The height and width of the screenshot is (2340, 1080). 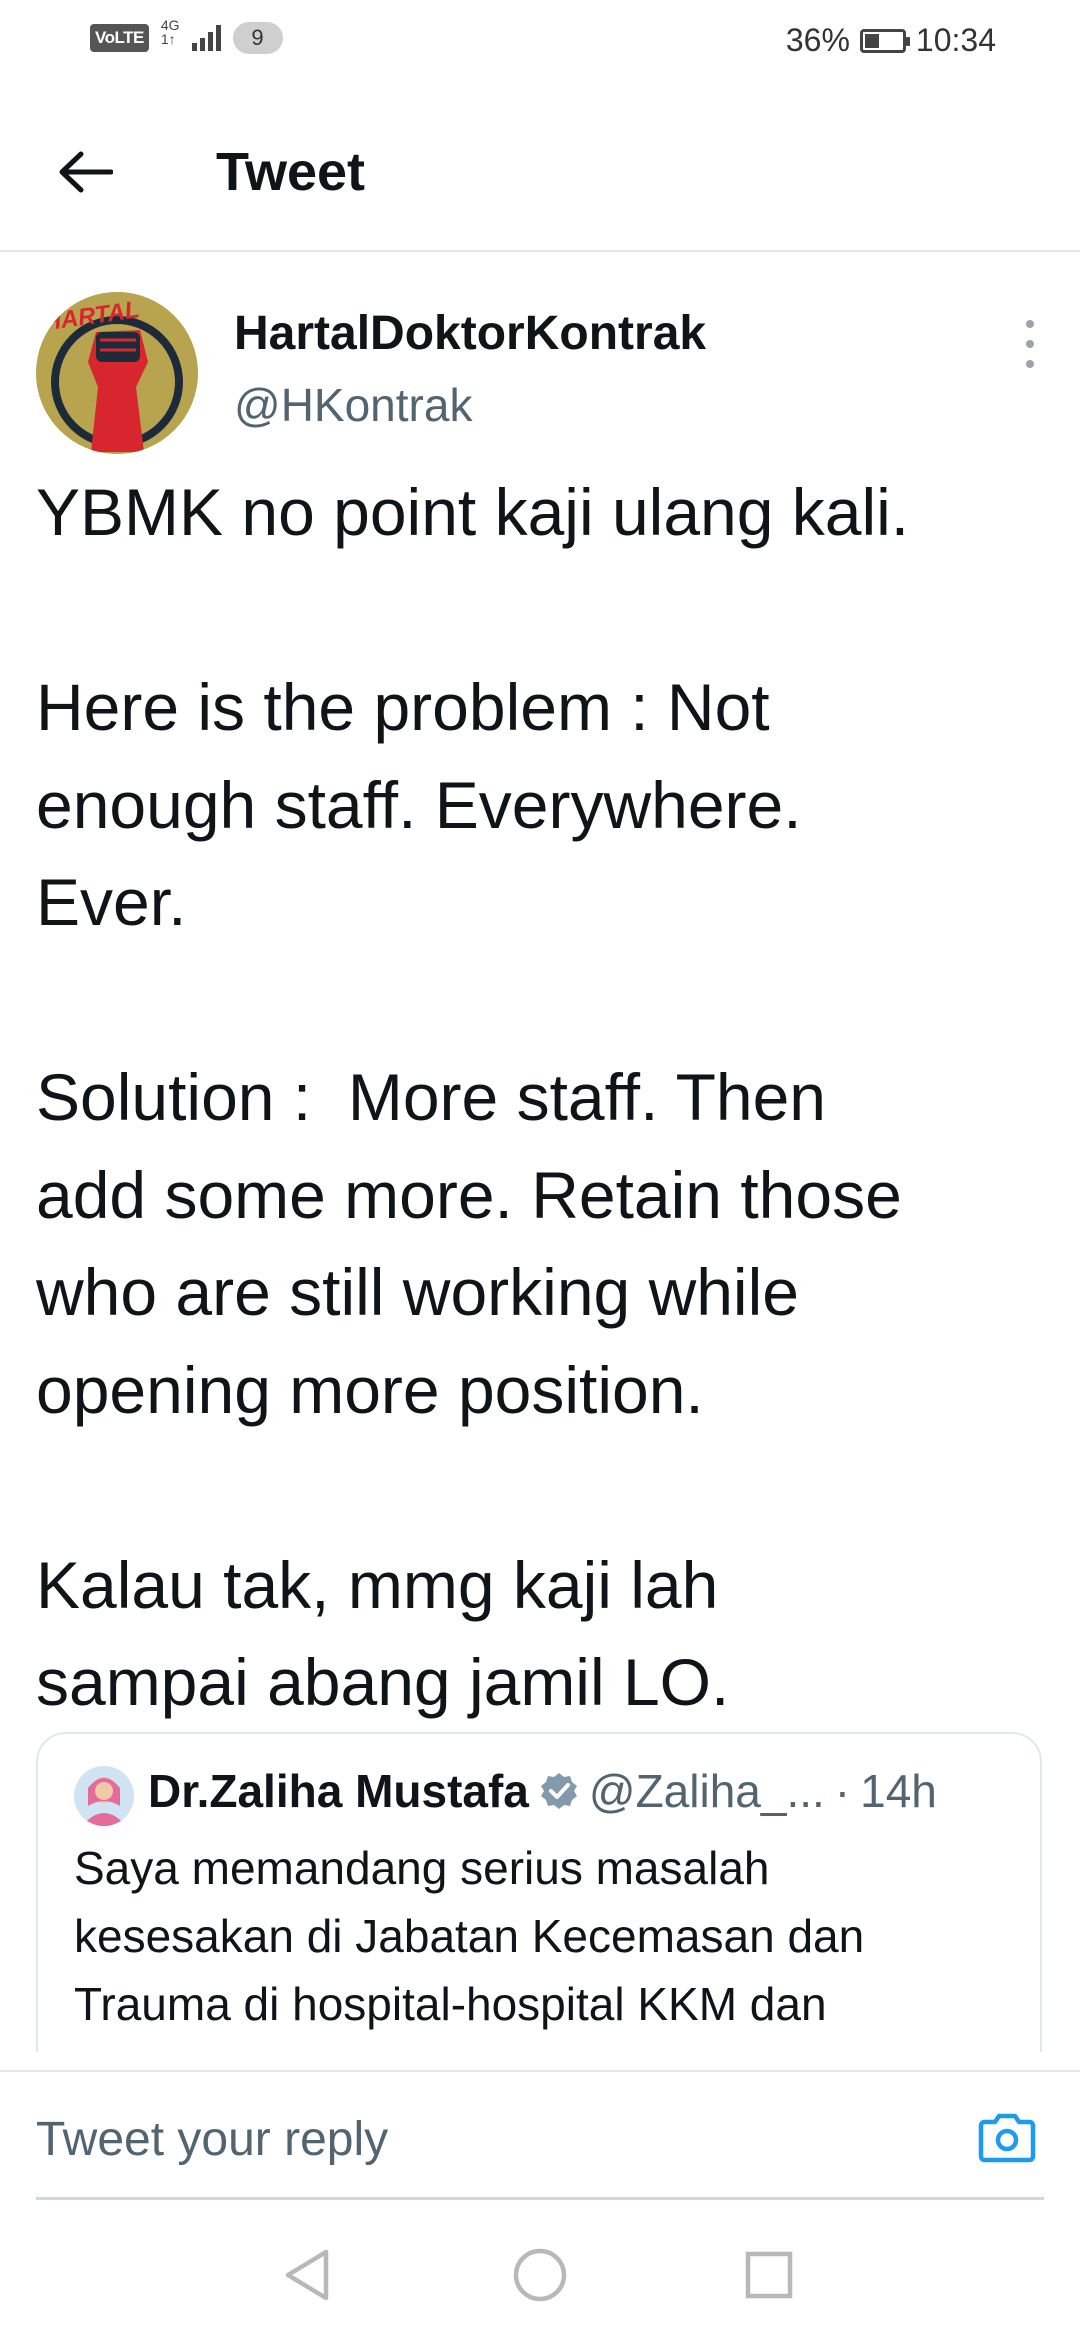 What do you see at coordinates (540, 2135) in the screenshot?
I see `reply-composer: Tweet your reply` at bounding box center [540, 2135].